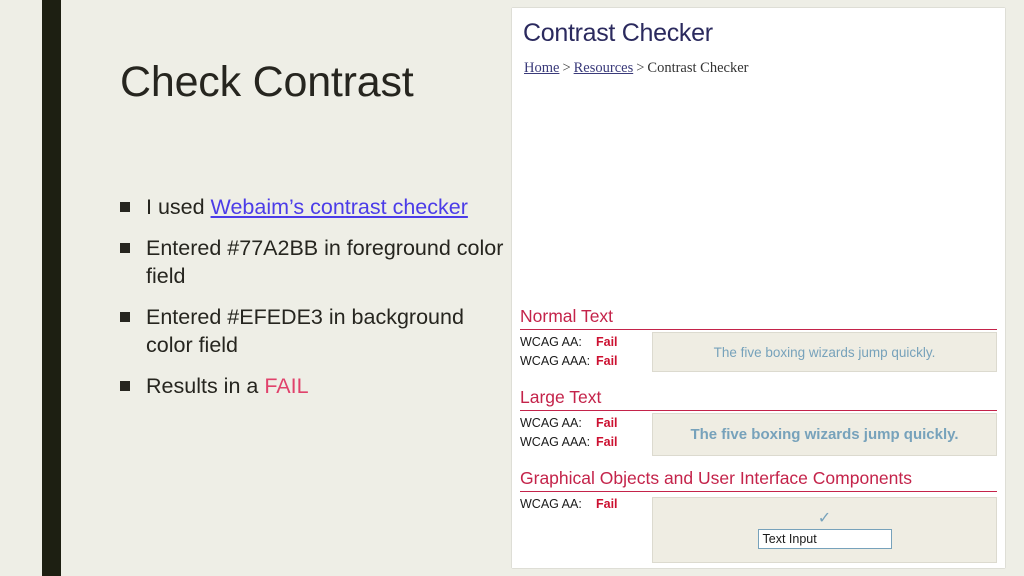 The image size is (1024, 576). Describe the element at coordinates (330, 386) in the screenshot. I see `list-item-text: Results in a FAIL` at that location.